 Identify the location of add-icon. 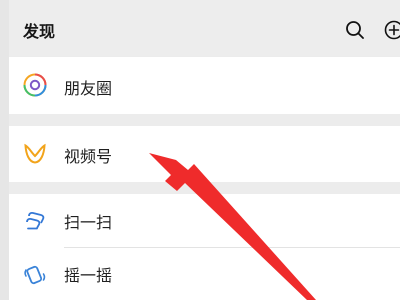
(392, 30).